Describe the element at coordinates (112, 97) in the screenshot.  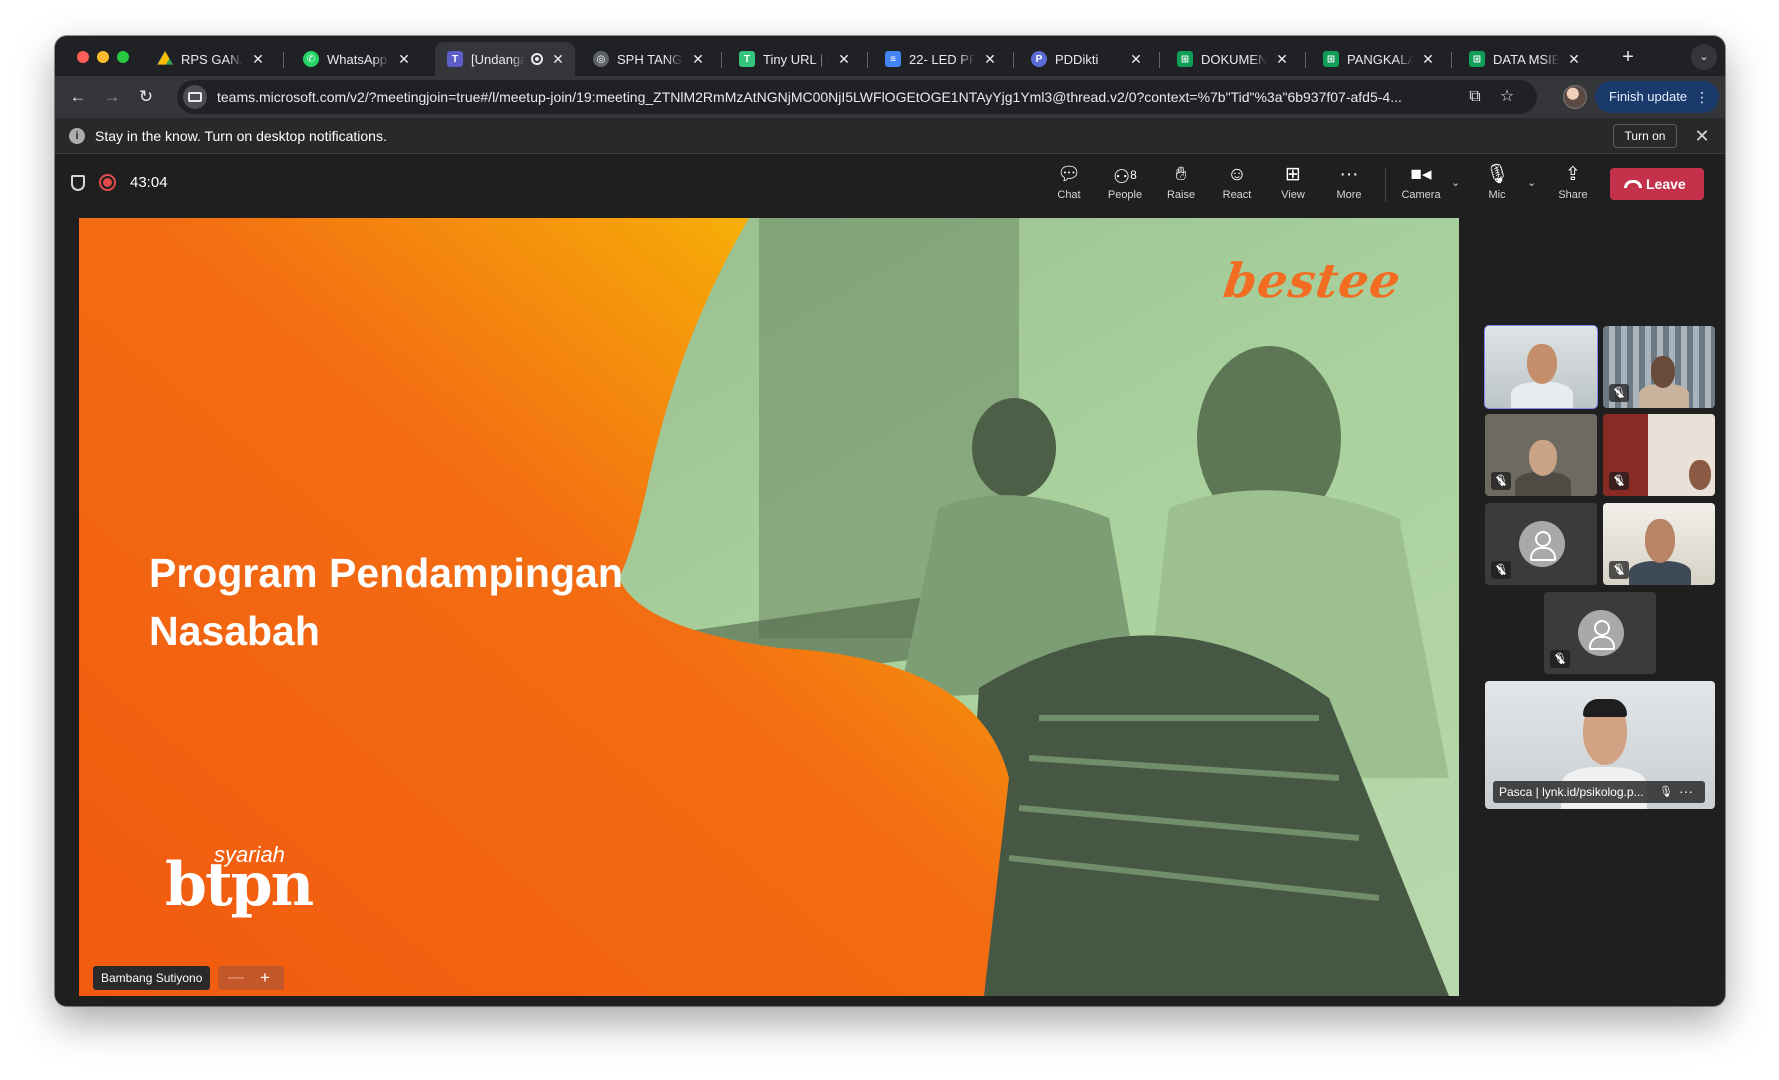
I see `forward-arrow-icon: →` at that location.